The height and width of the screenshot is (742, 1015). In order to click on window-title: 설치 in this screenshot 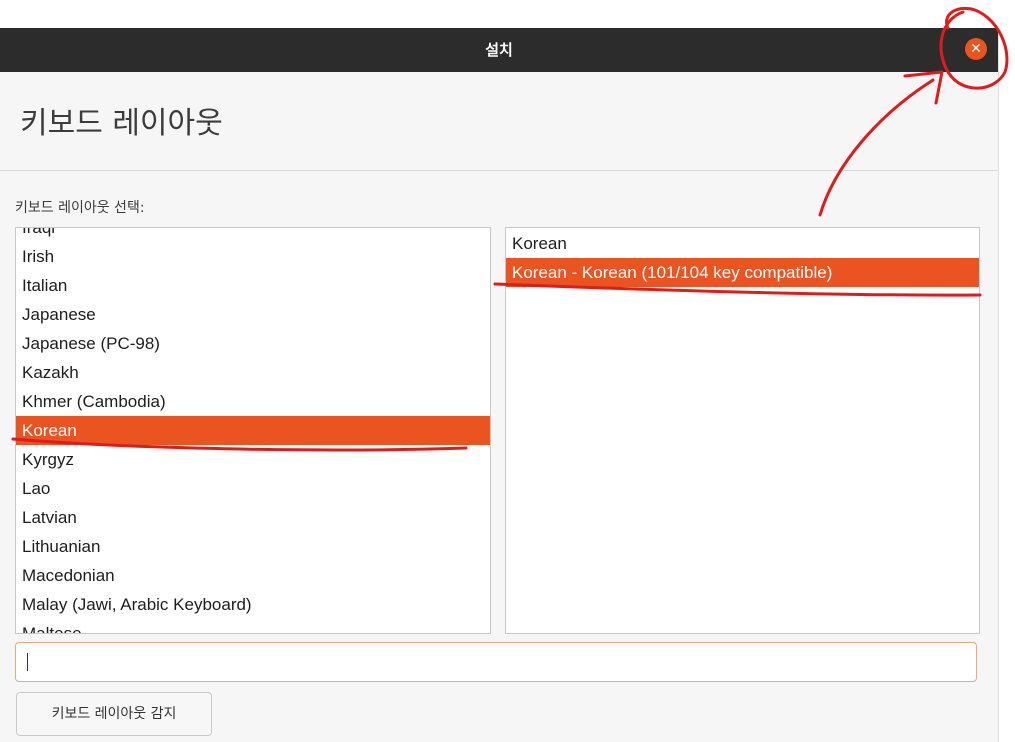, I will do `click(499, 50)`.